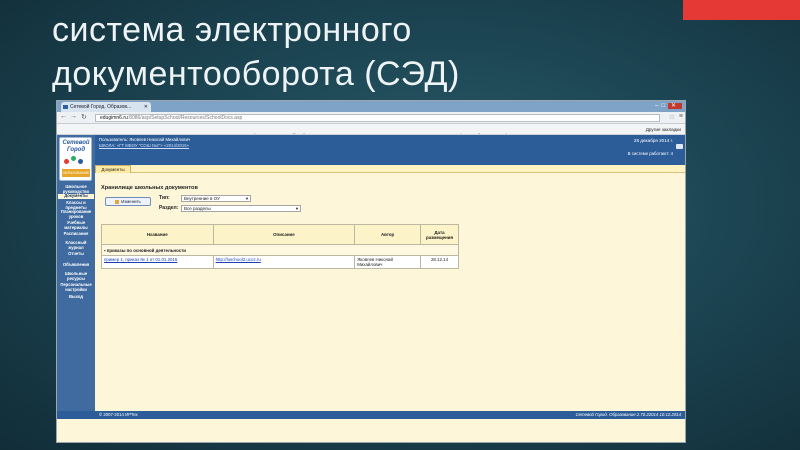 Image resolution: width=800 pixels, height=450 pixels. What do you see at coordinates (113, 169) in the screenshot?
I see `tab-documents: Документы` at bounding box center [113, 169].